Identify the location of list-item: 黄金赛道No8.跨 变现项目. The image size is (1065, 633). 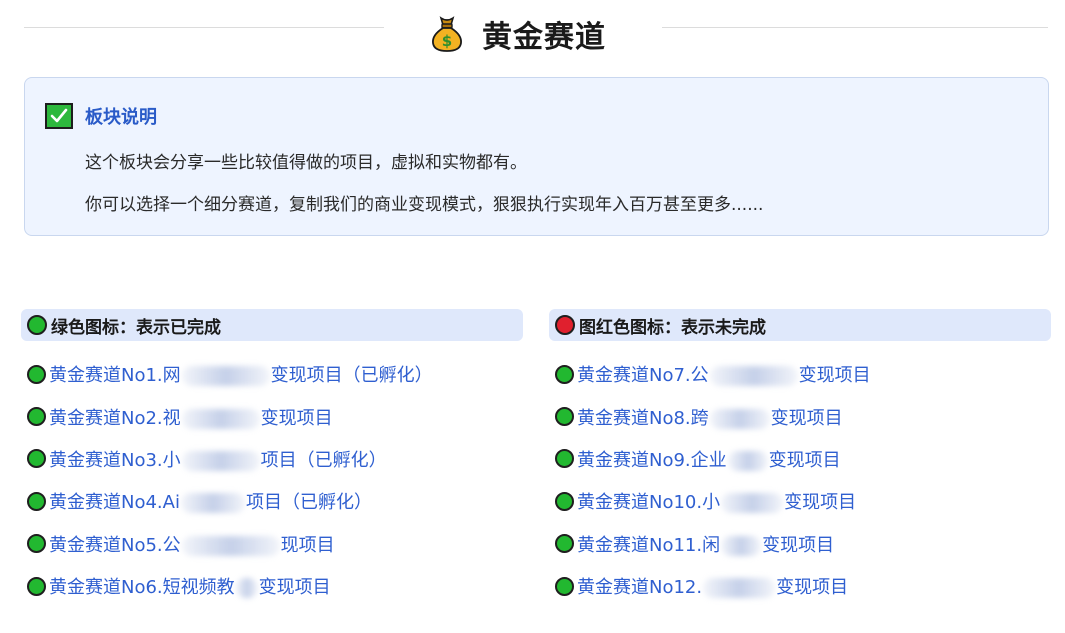
(800, 416).